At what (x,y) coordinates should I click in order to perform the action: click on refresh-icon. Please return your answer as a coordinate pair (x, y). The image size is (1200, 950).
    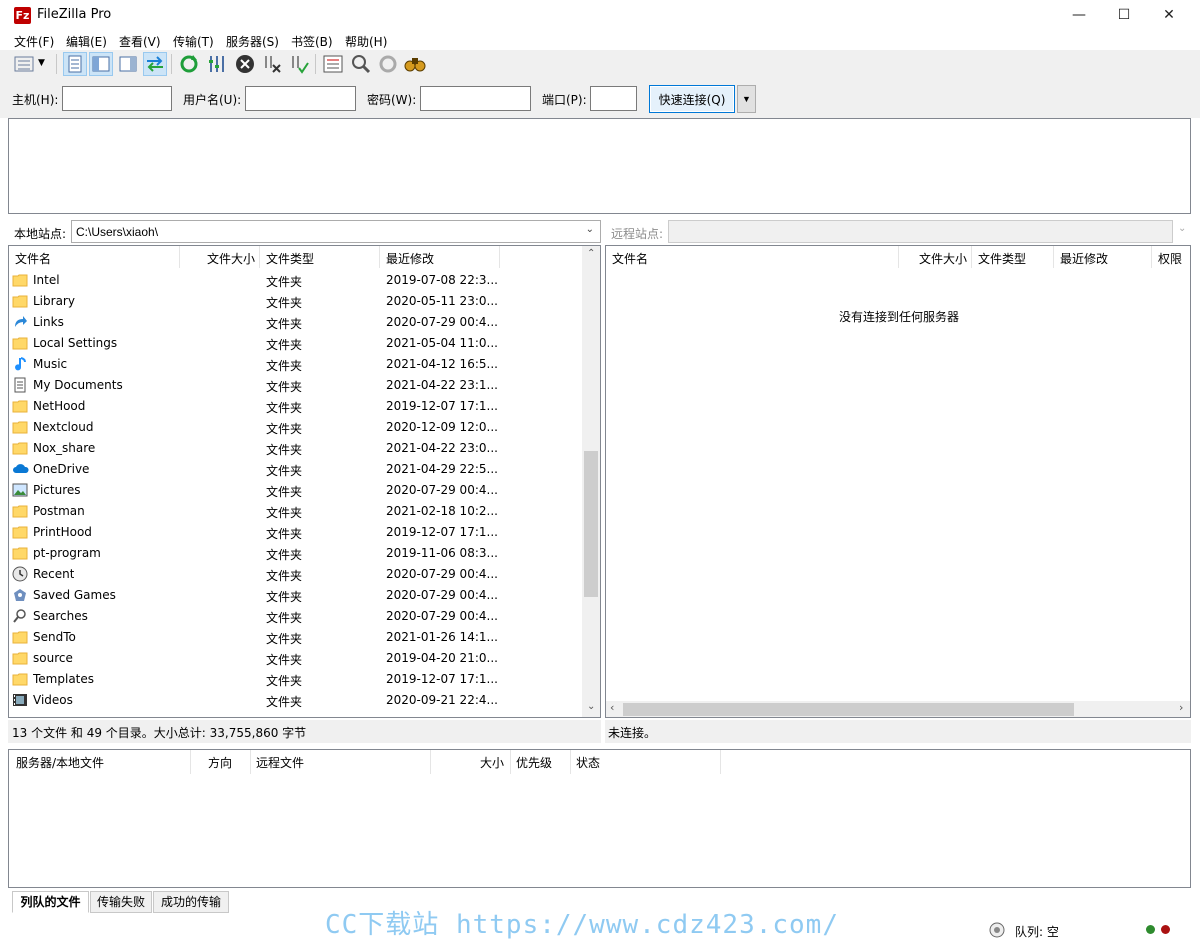
    Looking at the image, I should click on (189, 64).